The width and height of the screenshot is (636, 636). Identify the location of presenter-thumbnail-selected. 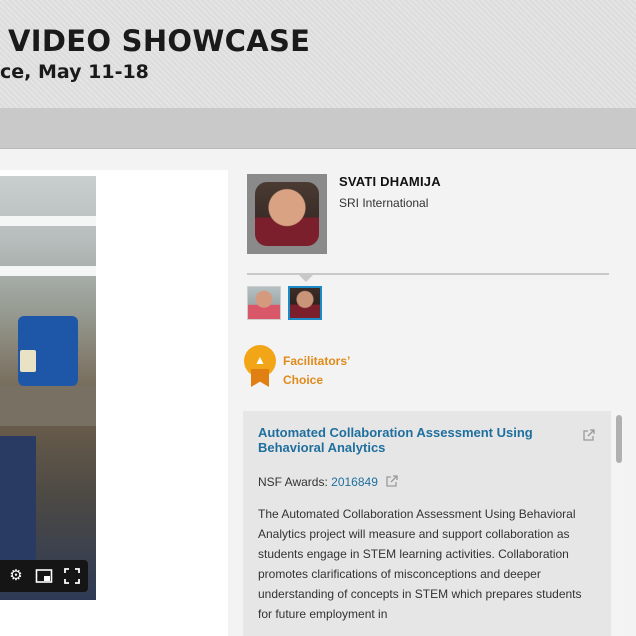
(305, 303).